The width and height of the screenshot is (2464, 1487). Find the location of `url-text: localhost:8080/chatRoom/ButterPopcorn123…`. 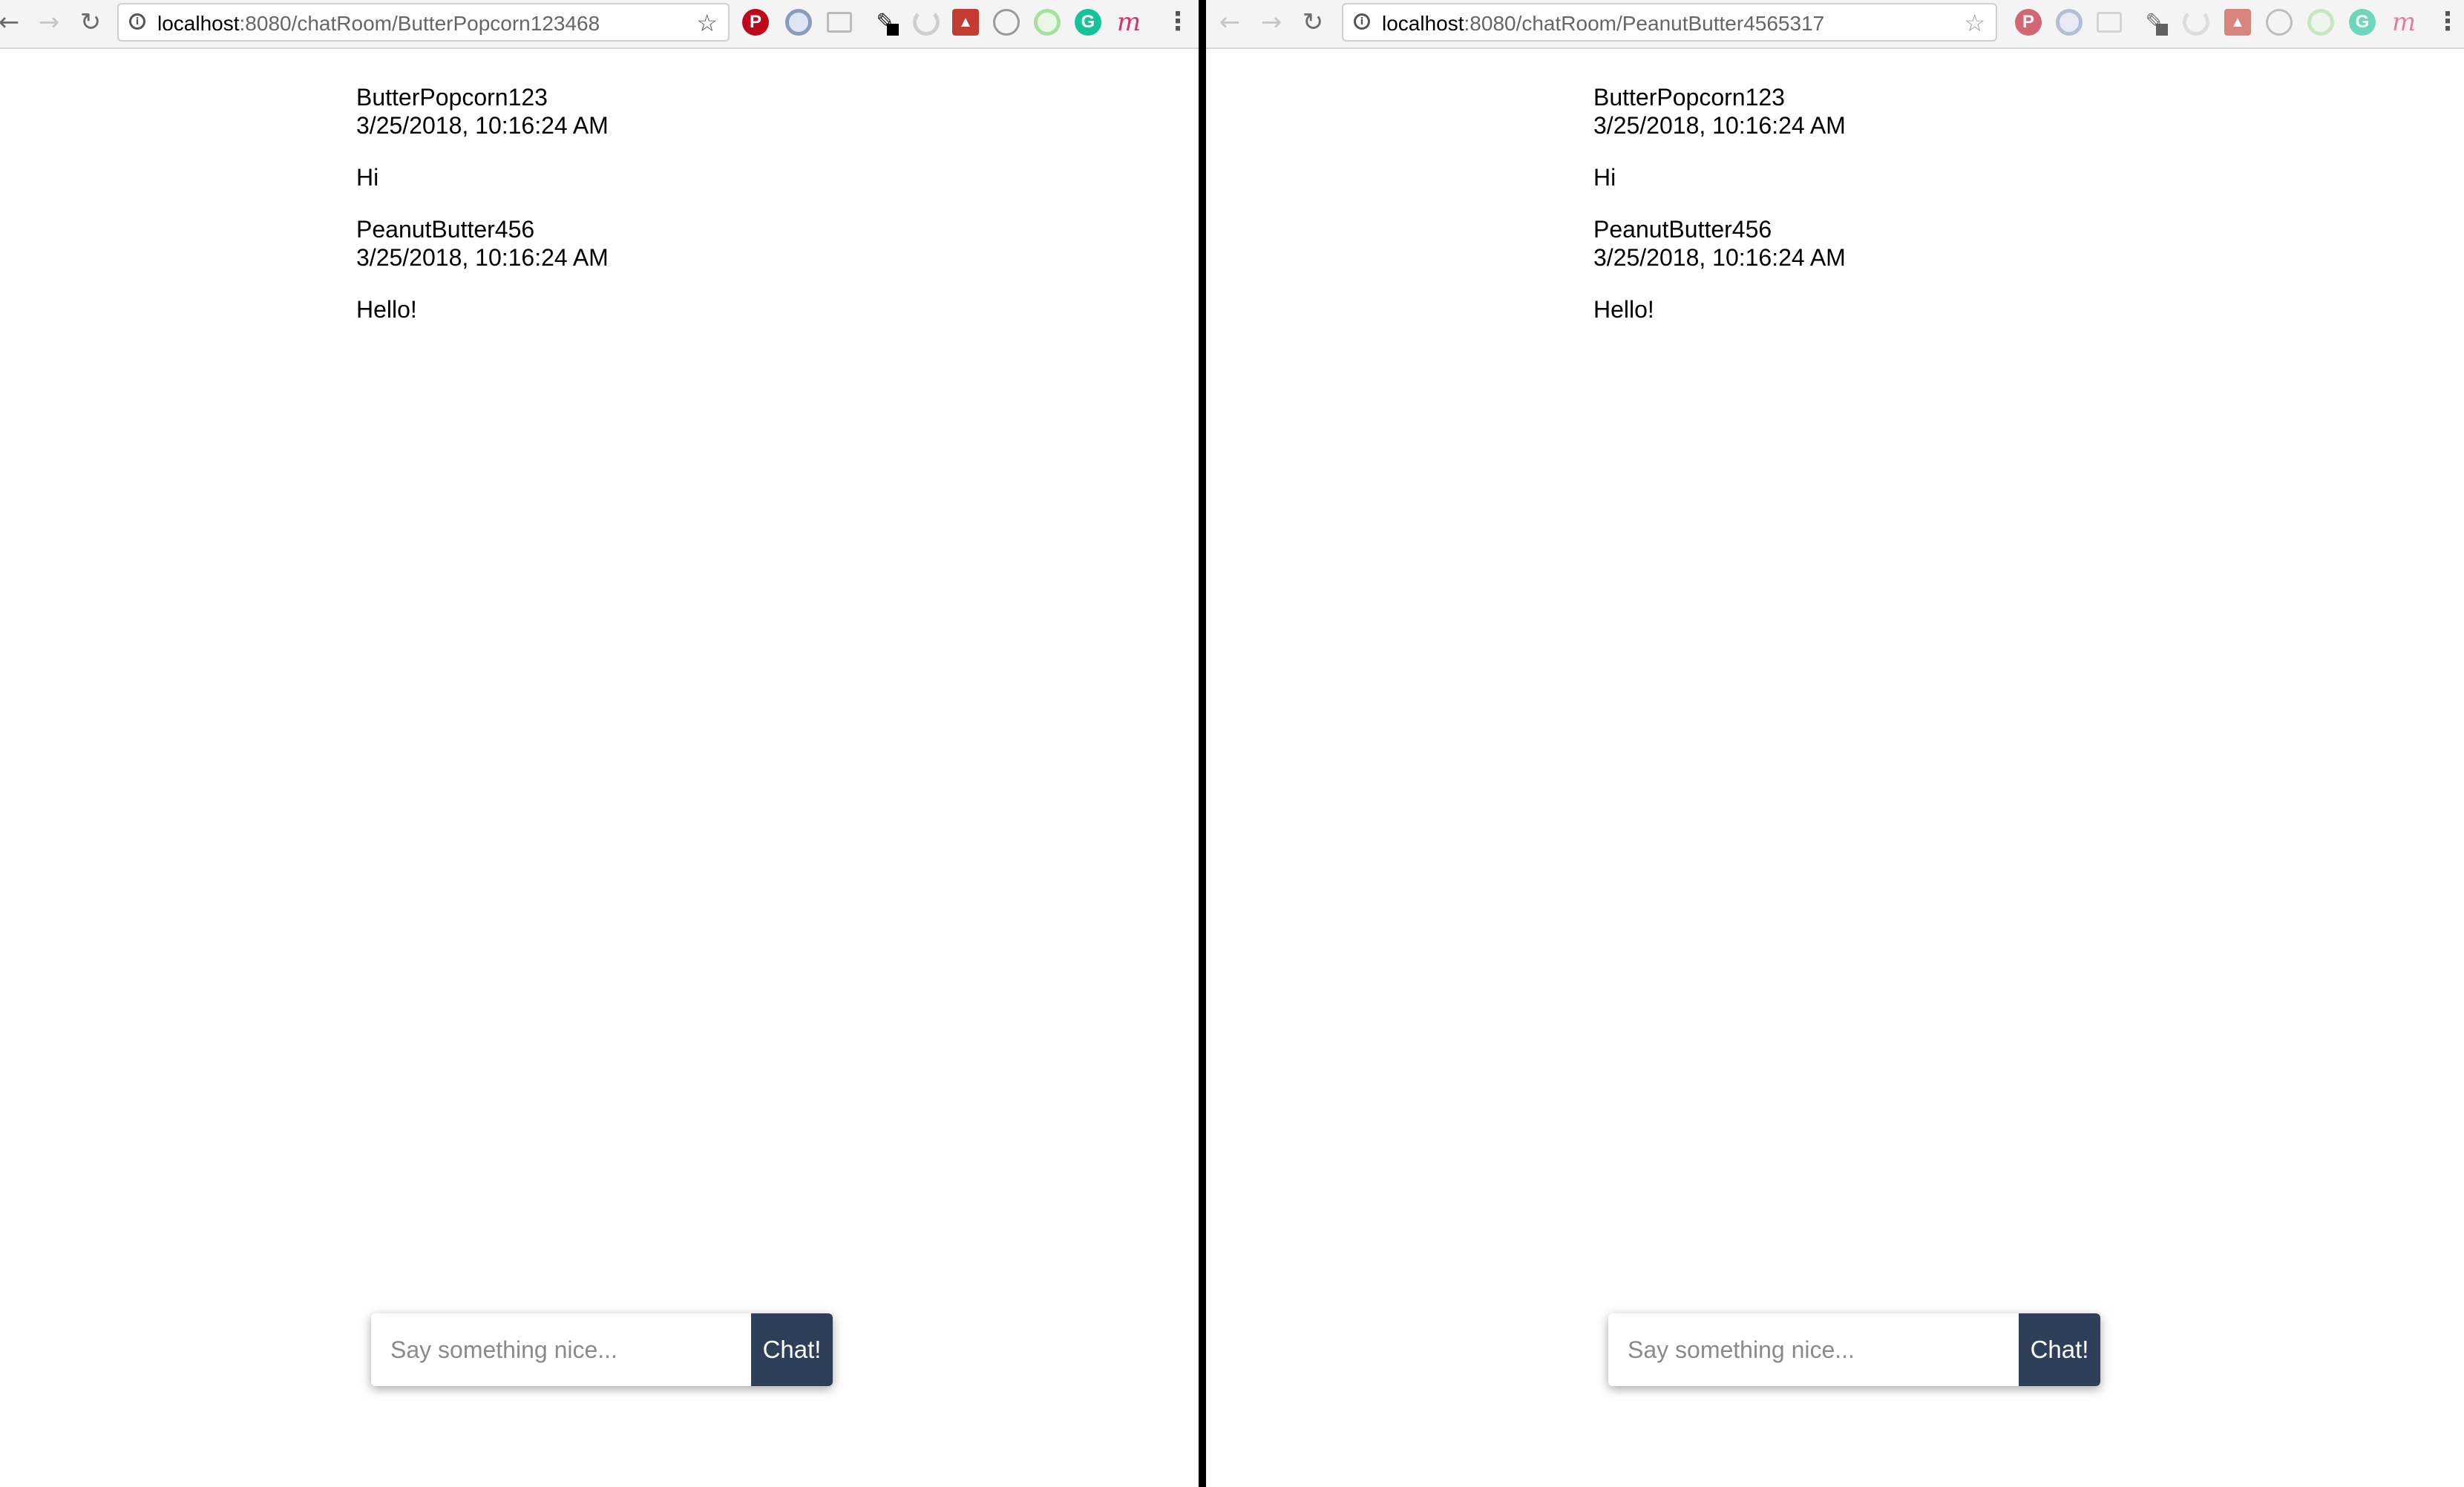

url-text: localhost:8080/chatRoom/ButterPopcorn123… is located at coordinates (378, 24).